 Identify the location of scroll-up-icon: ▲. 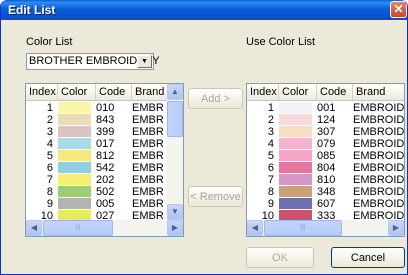
(175, 92).